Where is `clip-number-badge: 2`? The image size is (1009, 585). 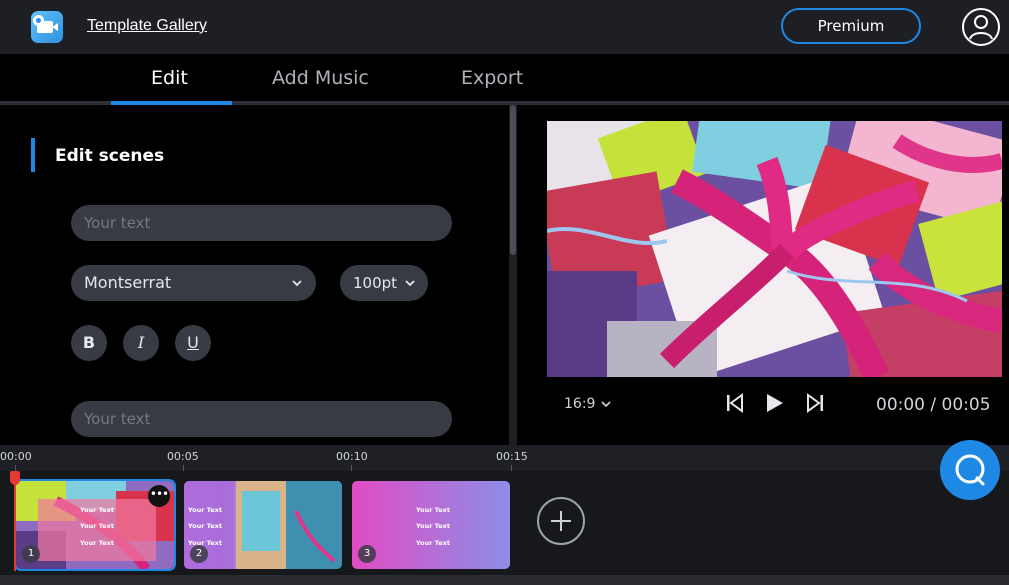 clip-number-badge: 2 is located at coordinates (199, 554).